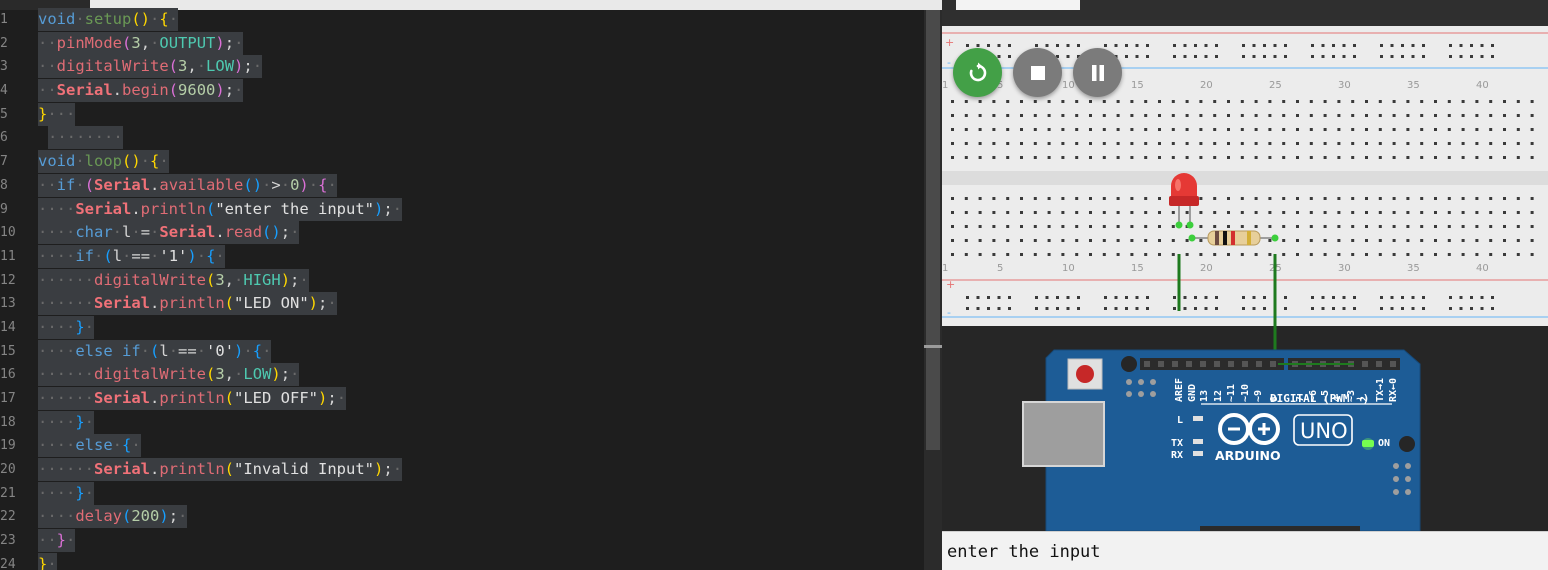  I want to click on line-number: 5, so click(4, 114).